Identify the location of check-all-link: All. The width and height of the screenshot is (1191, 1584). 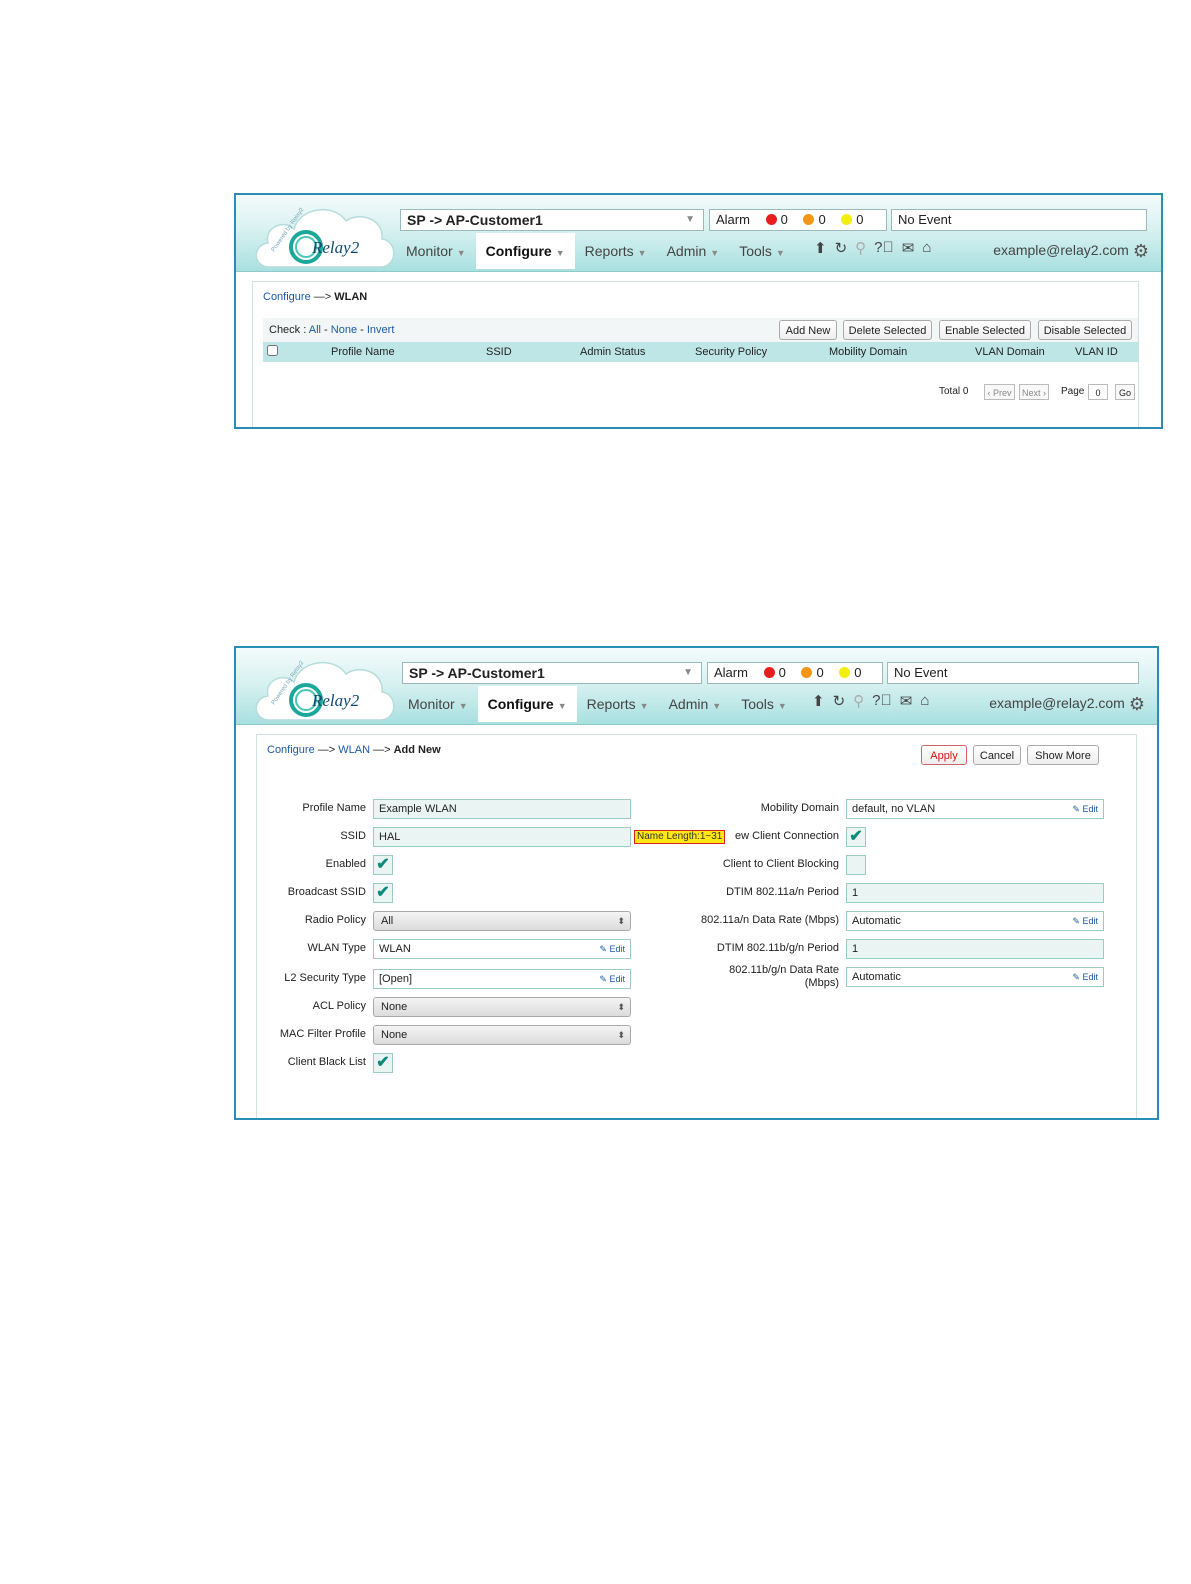
(315, 330).